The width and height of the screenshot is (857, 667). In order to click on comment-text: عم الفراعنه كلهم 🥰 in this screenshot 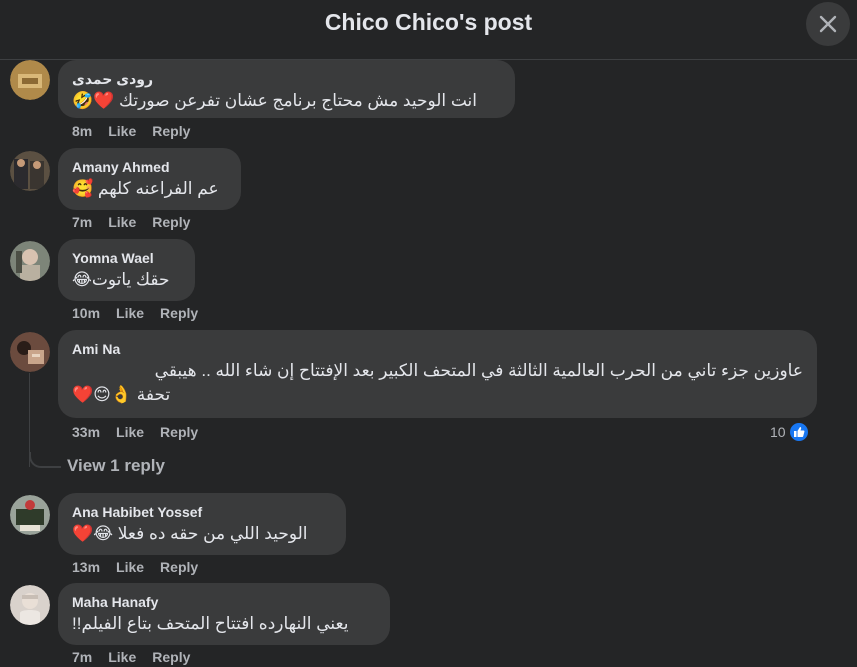, I will do `click(145, 188)`.